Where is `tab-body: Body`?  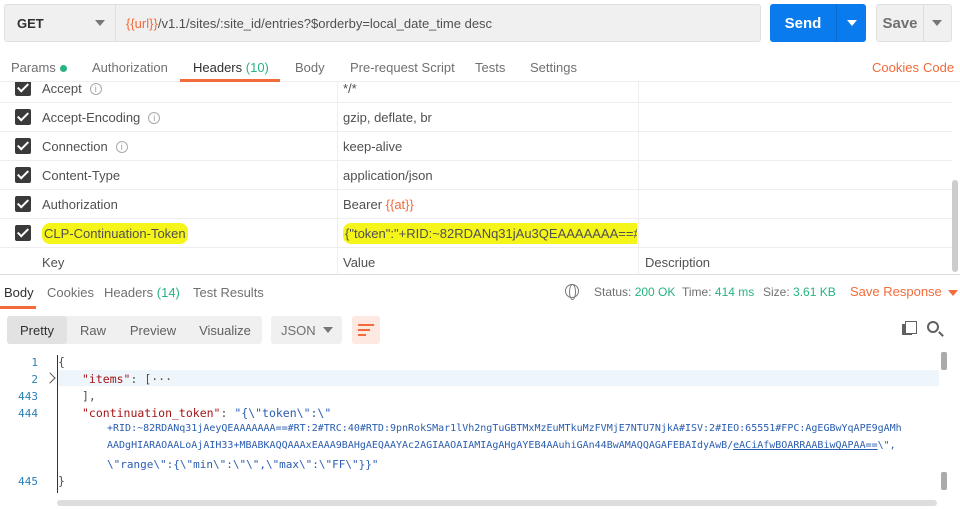 tab-body: Body is located at coordinates (310, 67).